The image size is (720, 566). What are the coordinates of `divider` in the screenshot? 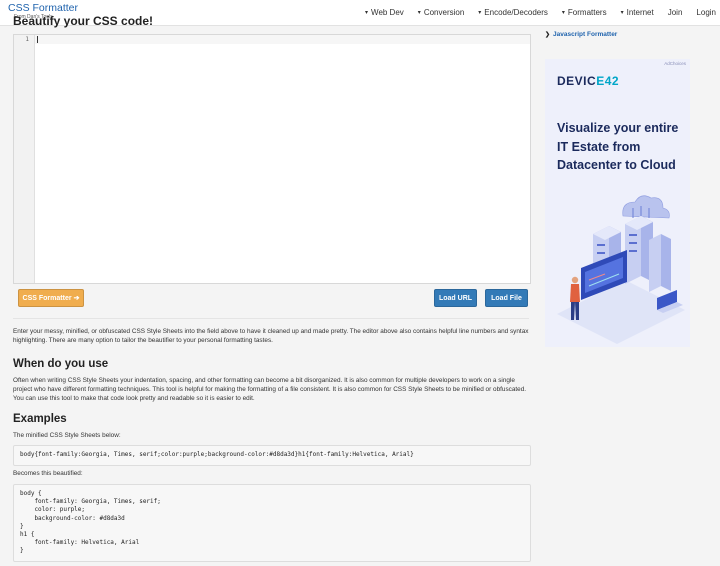 It's located at (271, 318).